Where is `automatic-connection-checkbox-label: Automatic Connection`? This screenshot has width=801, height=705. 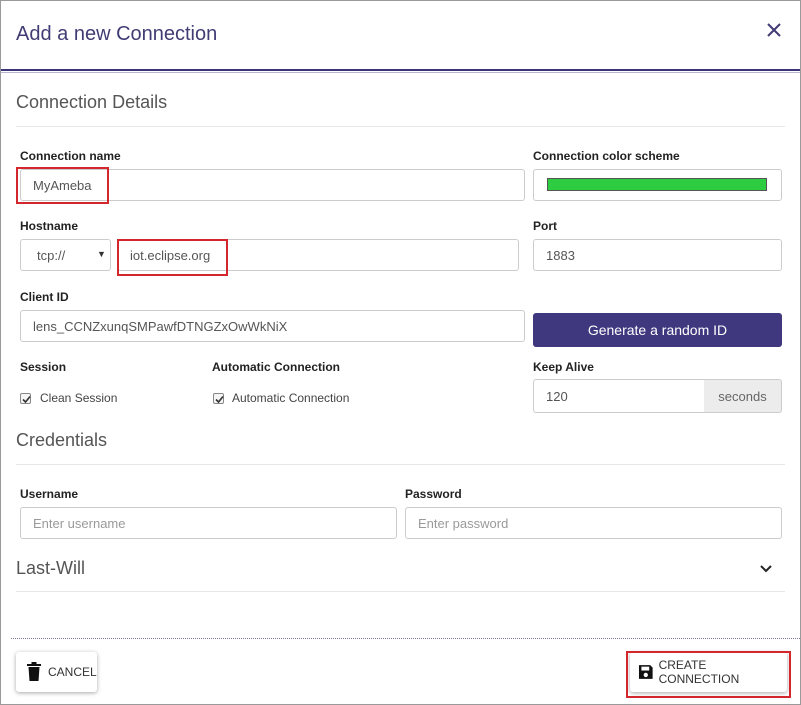
automatic-connection-checkbox-label: Automatic Connection is located at coordinates (291, 398).